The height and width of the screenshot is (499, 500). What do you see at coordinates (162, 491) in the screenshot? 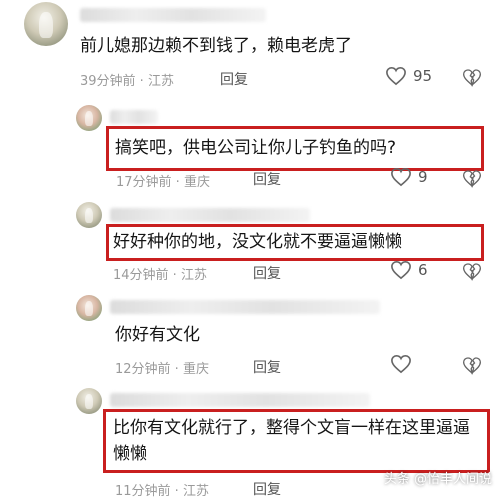
I see `comment-meta: 11分钟前 · 江苏` at bounding box center [162, 491].